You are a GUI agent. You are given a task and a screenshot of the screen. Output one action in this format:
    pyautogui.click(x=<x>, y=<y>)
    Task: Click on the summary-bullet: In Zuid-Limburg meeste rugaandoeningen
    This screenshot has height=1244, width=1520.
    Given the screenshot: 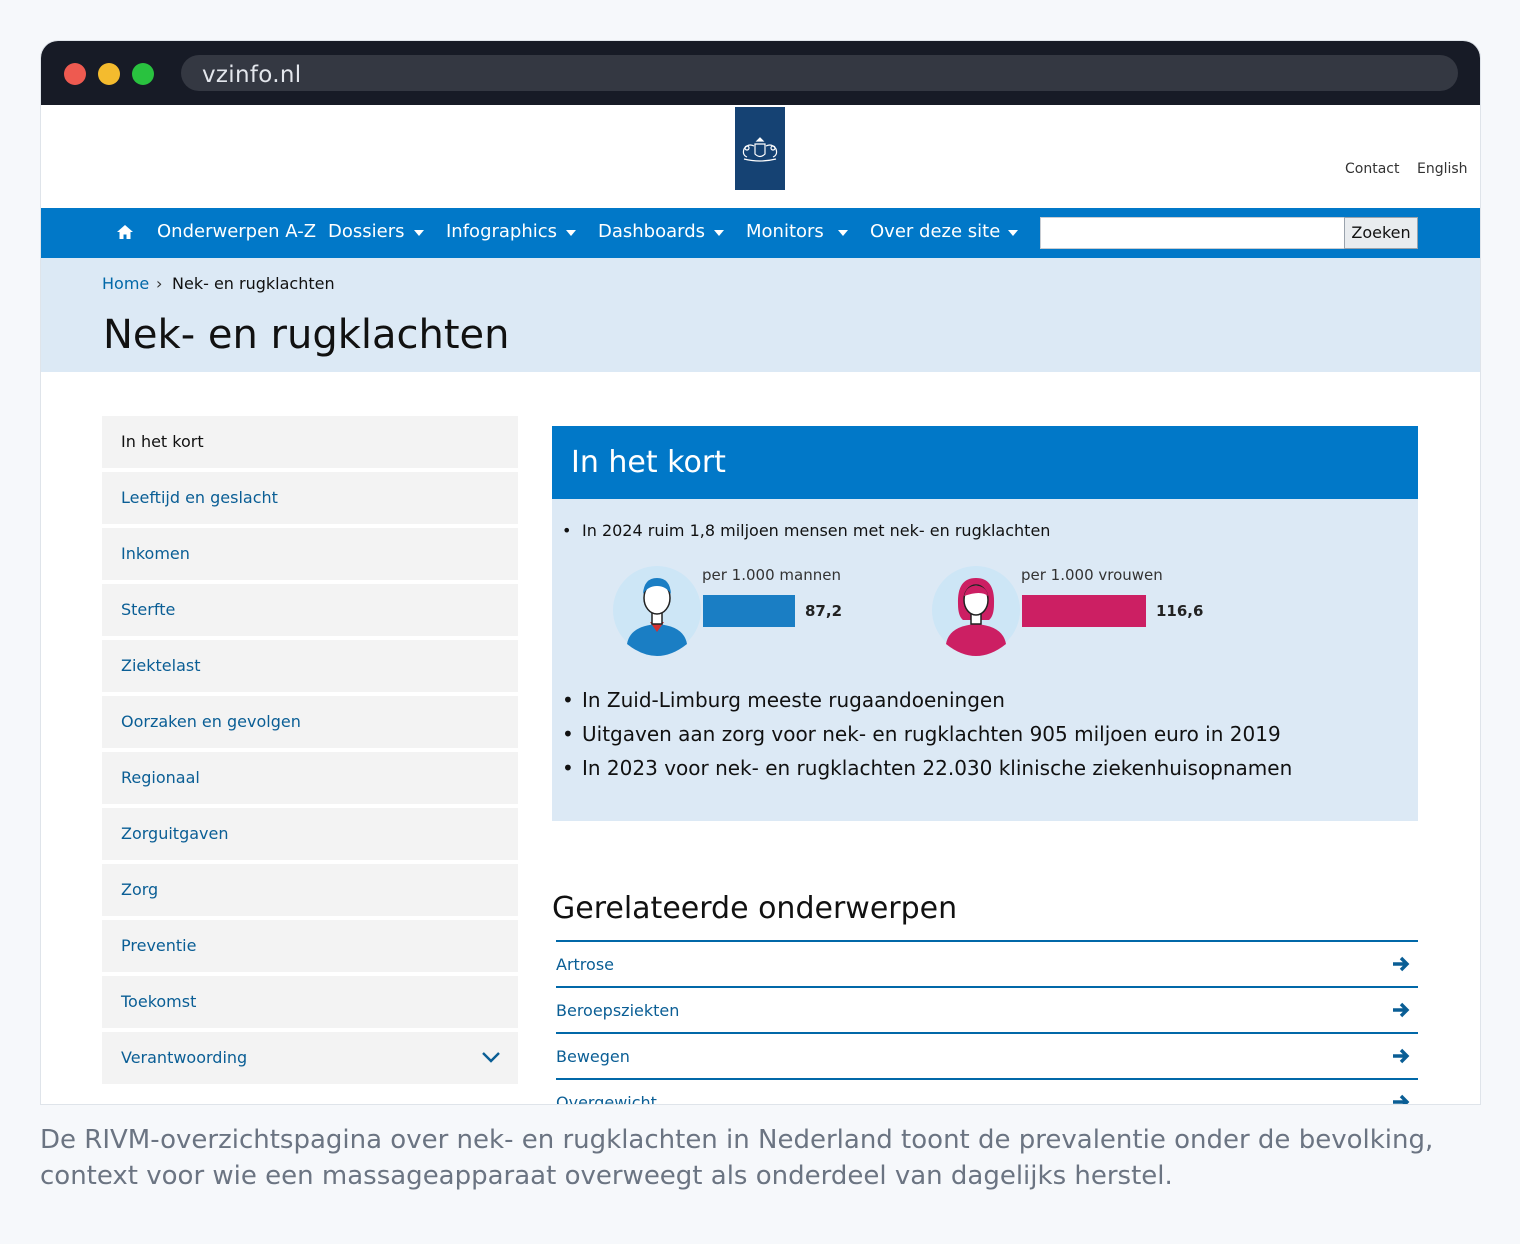 What is the action you would take?
    pyautogui.click(x=783, y=700)
    